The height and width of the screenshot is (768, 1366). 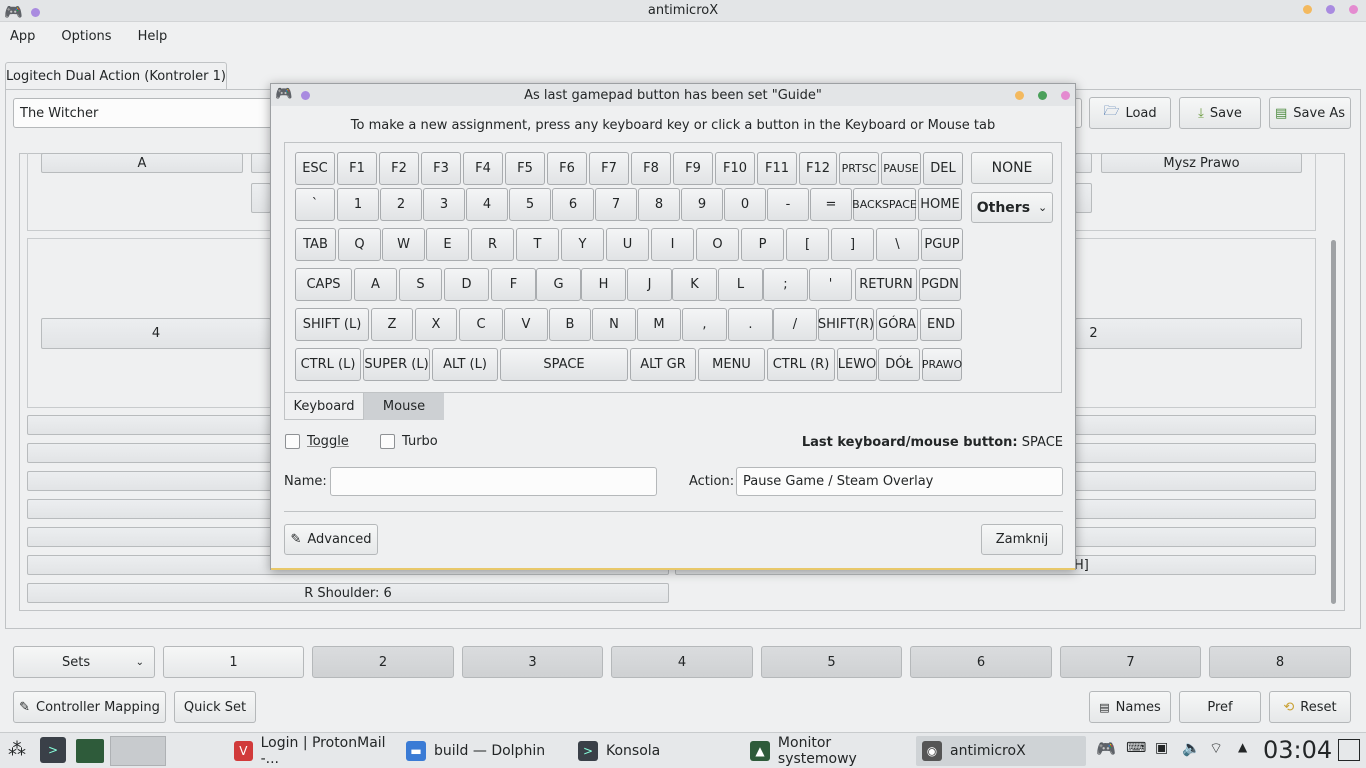 What do you see at coordinates (292, 441) in the screenshot?
I see `toggle-box` at bounding box center [292, 441].